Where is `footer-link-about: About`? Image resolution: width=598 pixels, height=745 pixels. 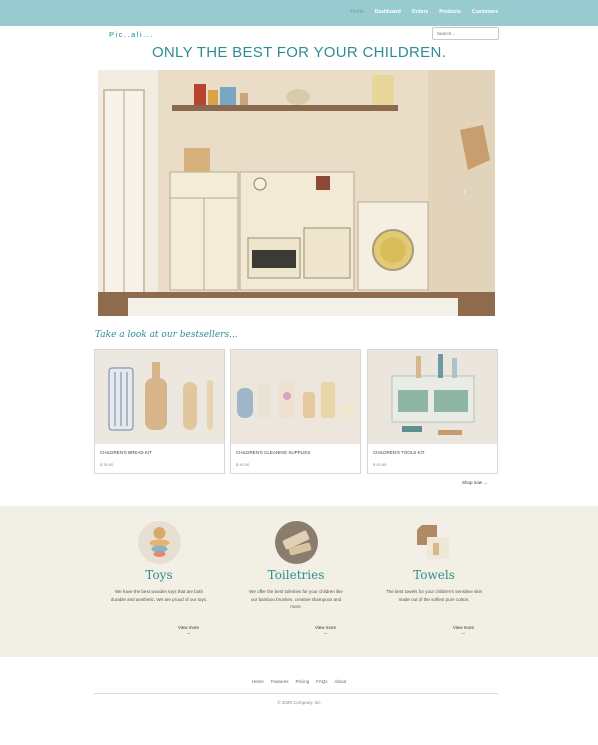 footer-link-about: About is located at coordinates (341, 681).